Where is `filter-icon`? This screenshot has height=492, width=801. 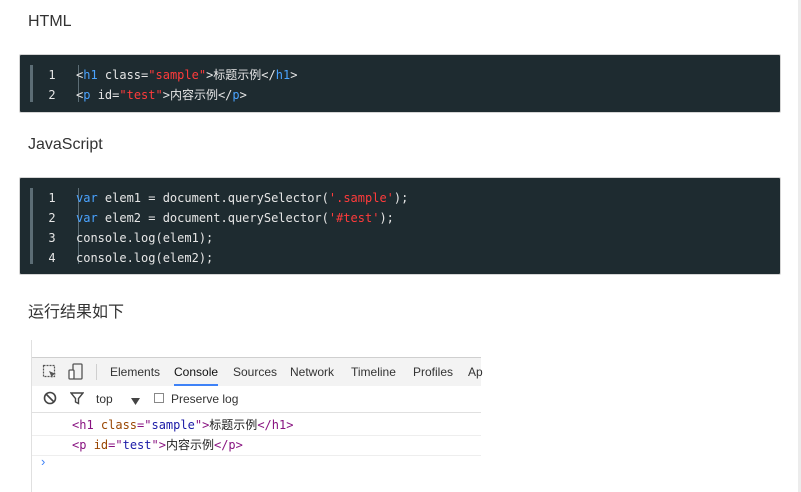
filter-icon is located at coordinates (77, 400).